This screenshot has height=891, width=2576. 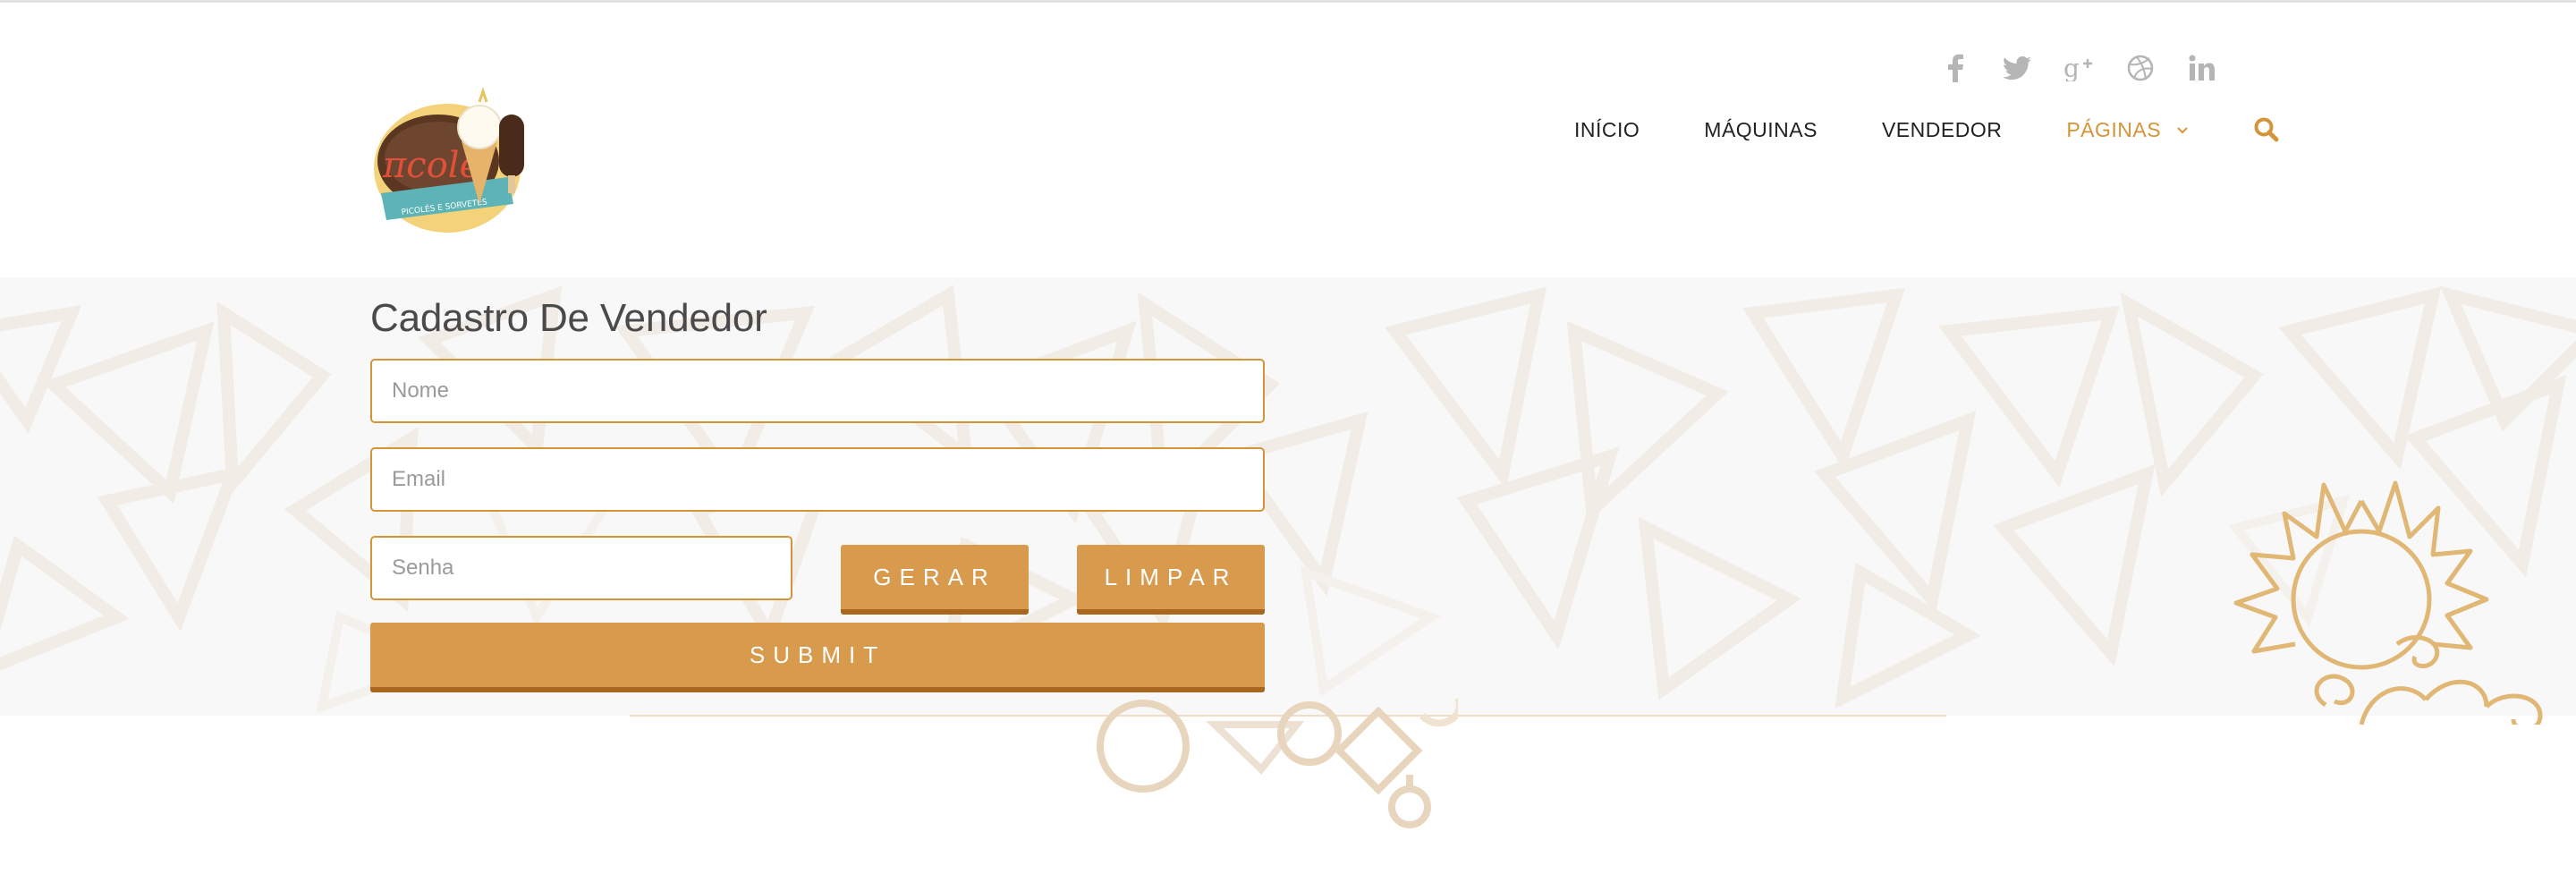 I want to click on nav-item-maquinas: MÁQUINAS, so click(x=1761, y=130).